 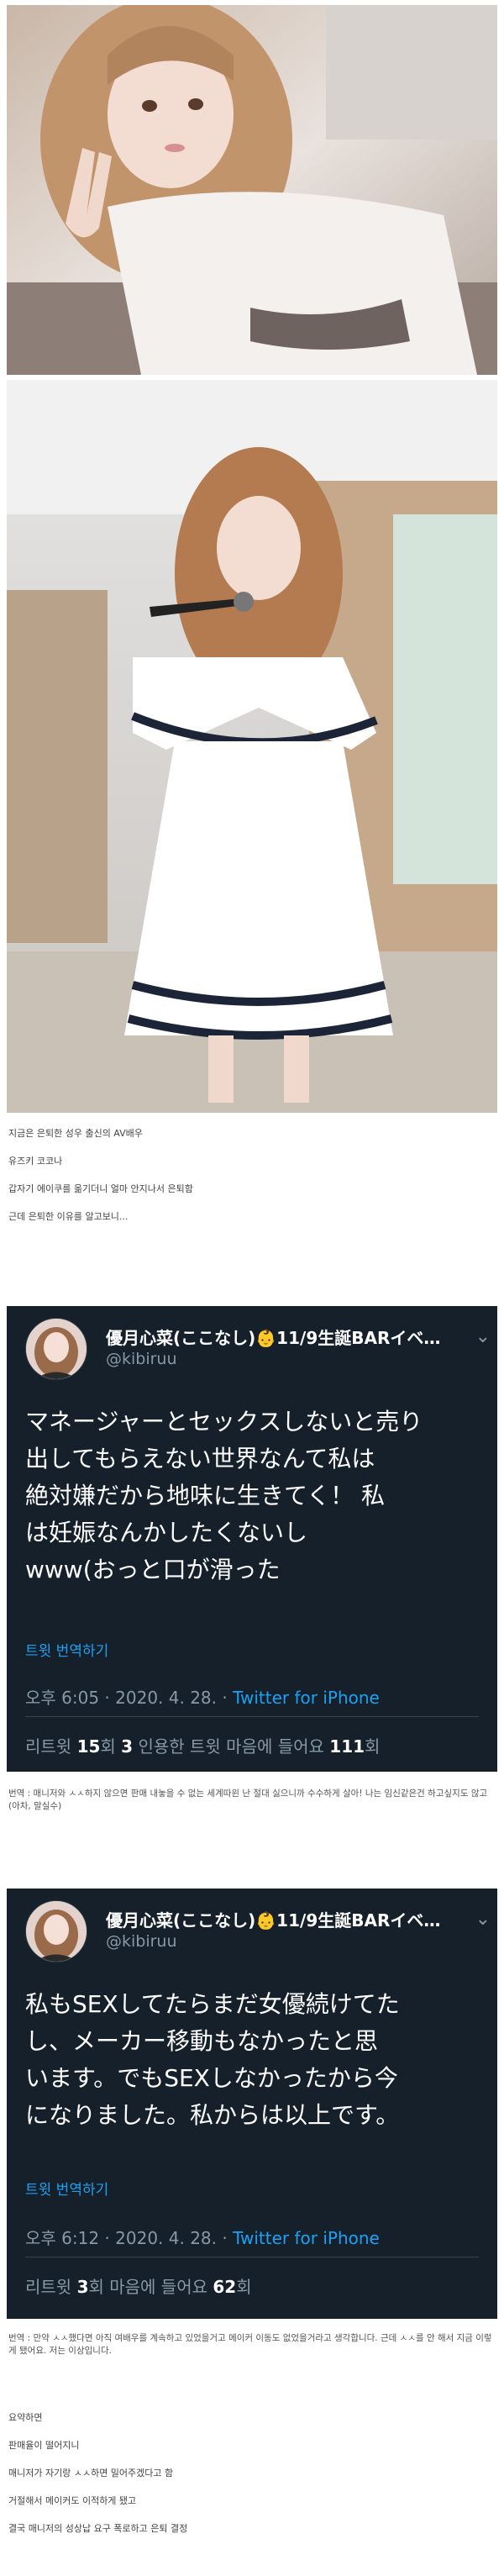 What do you see at coordinates (205, 1495) in the screenshot?
I see `tweet-text-line: 絶対嫌だから地味に生きてく！ 私` at bounding box center [205, 1495].